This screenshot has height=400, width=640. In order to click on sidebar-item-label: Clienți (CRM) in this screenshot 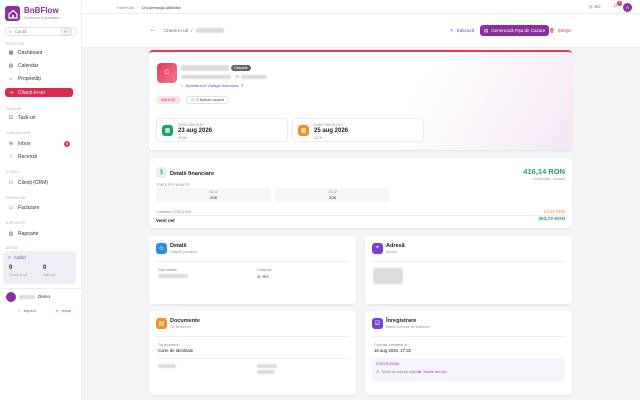, I will do `click(33, 182)`.